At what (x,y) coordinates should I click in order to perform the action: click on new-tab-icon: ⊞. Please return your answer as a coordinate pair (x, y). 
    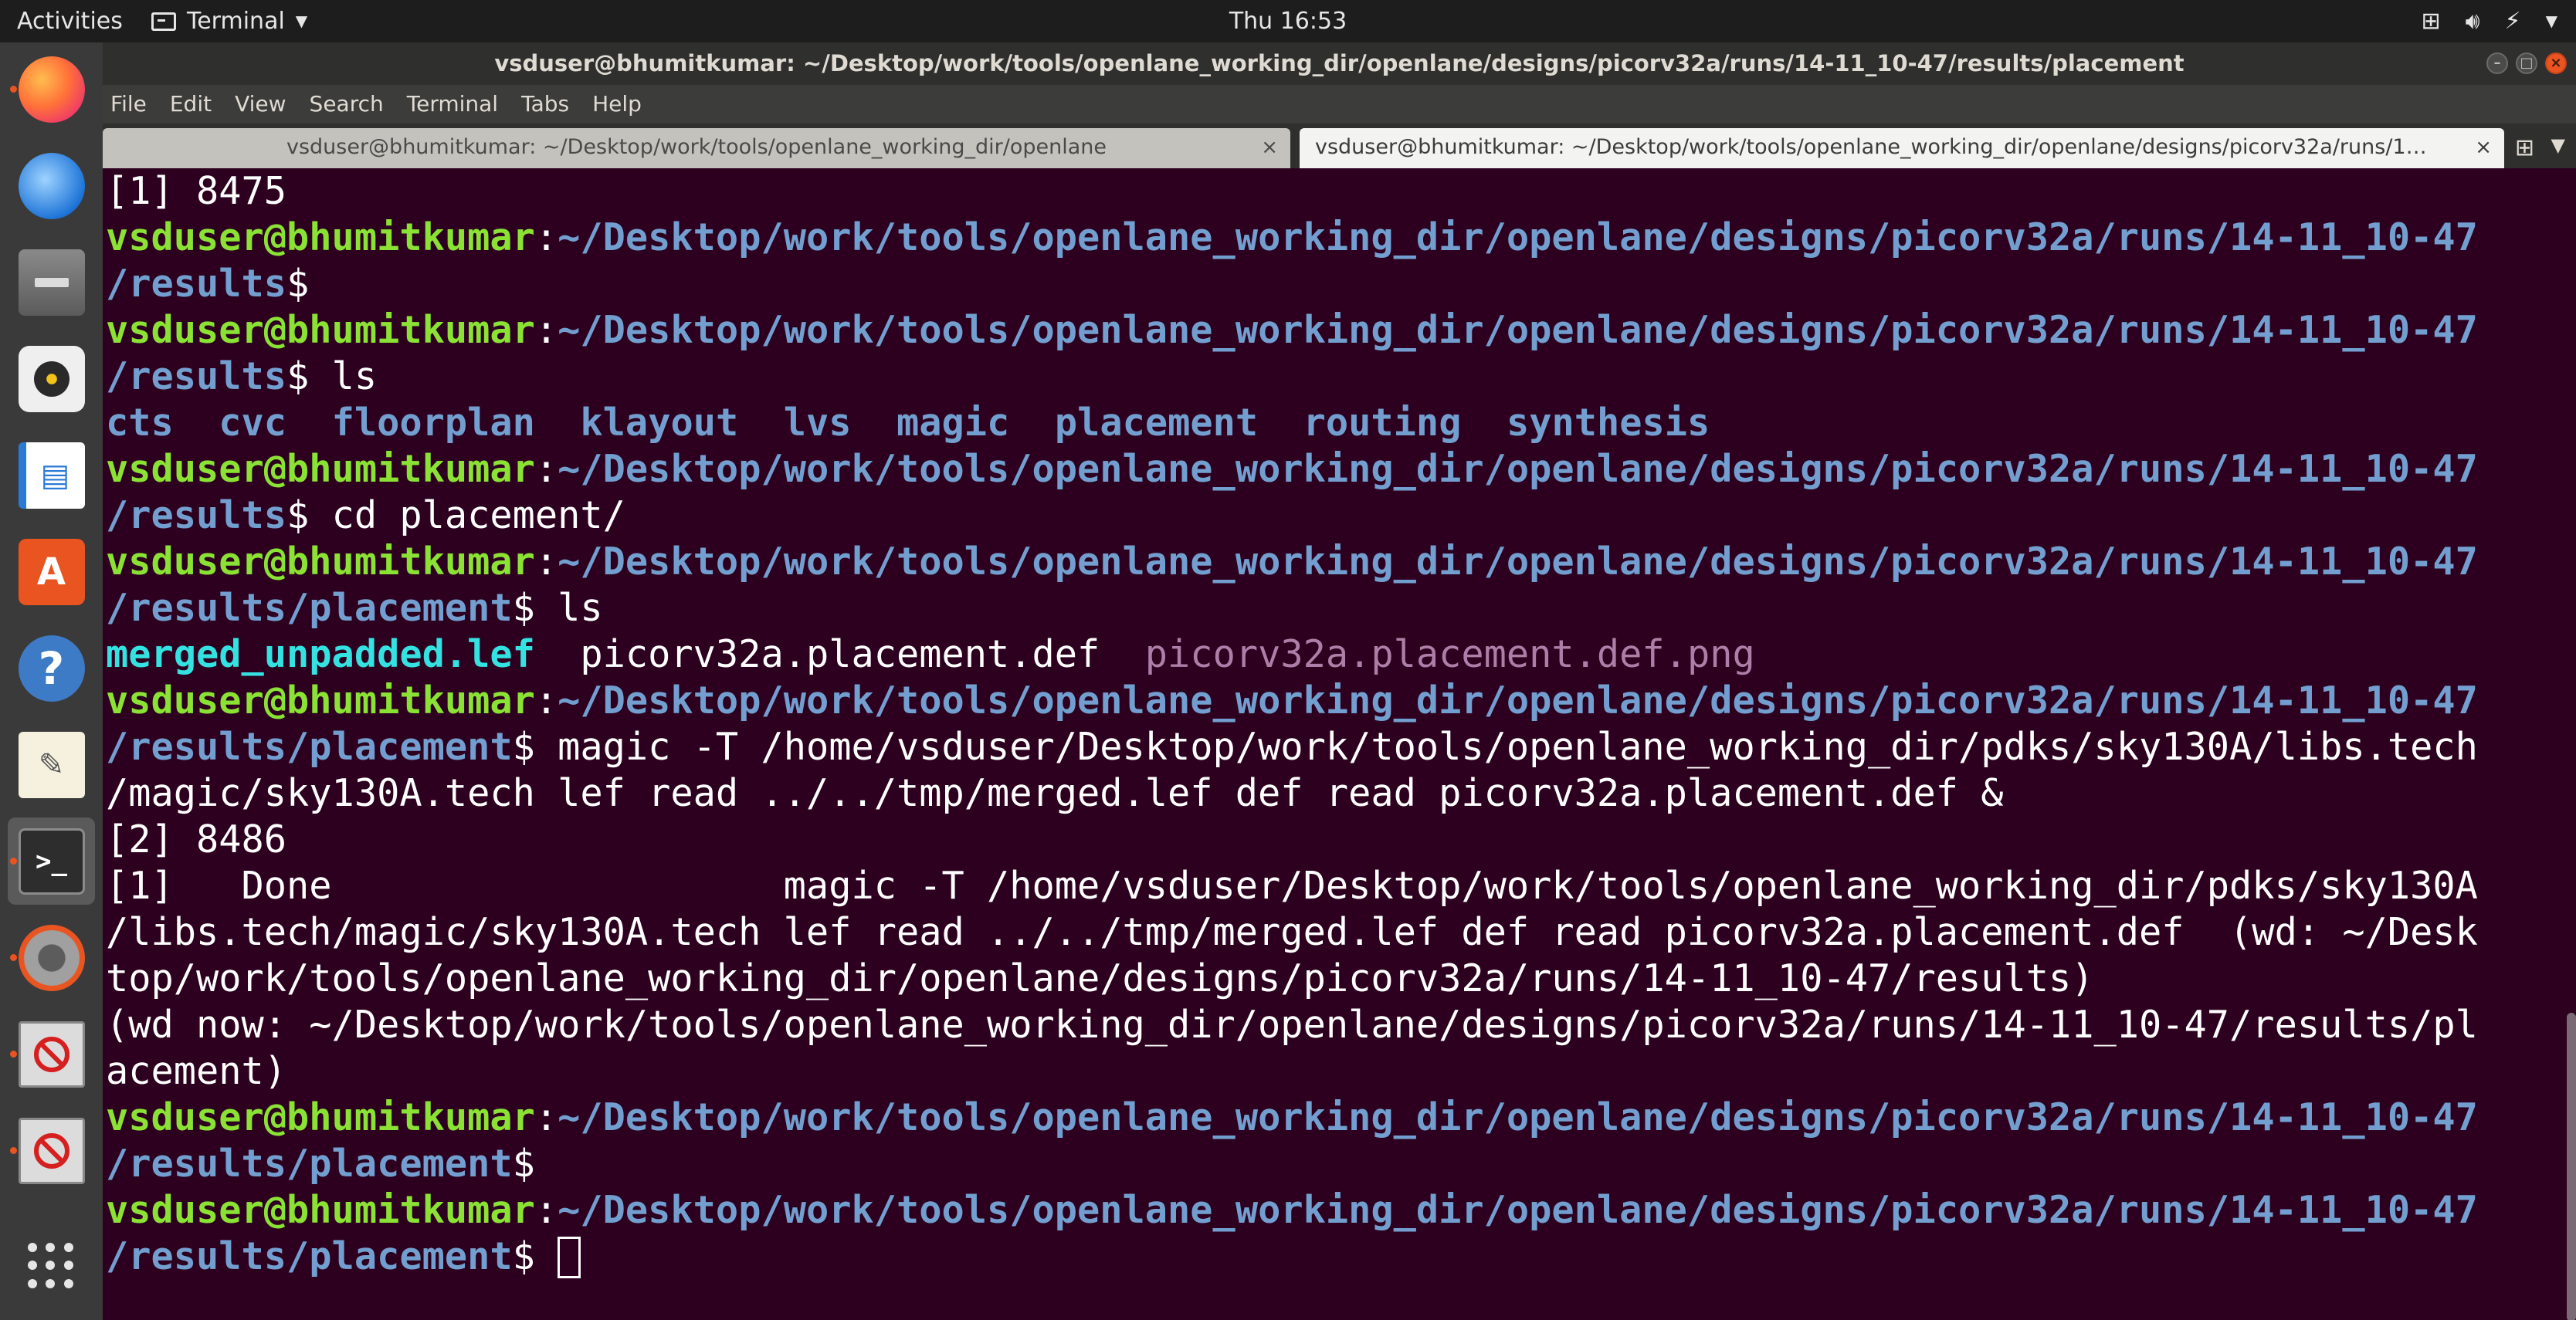
    Looking at the image, I should click on (2524, 147).